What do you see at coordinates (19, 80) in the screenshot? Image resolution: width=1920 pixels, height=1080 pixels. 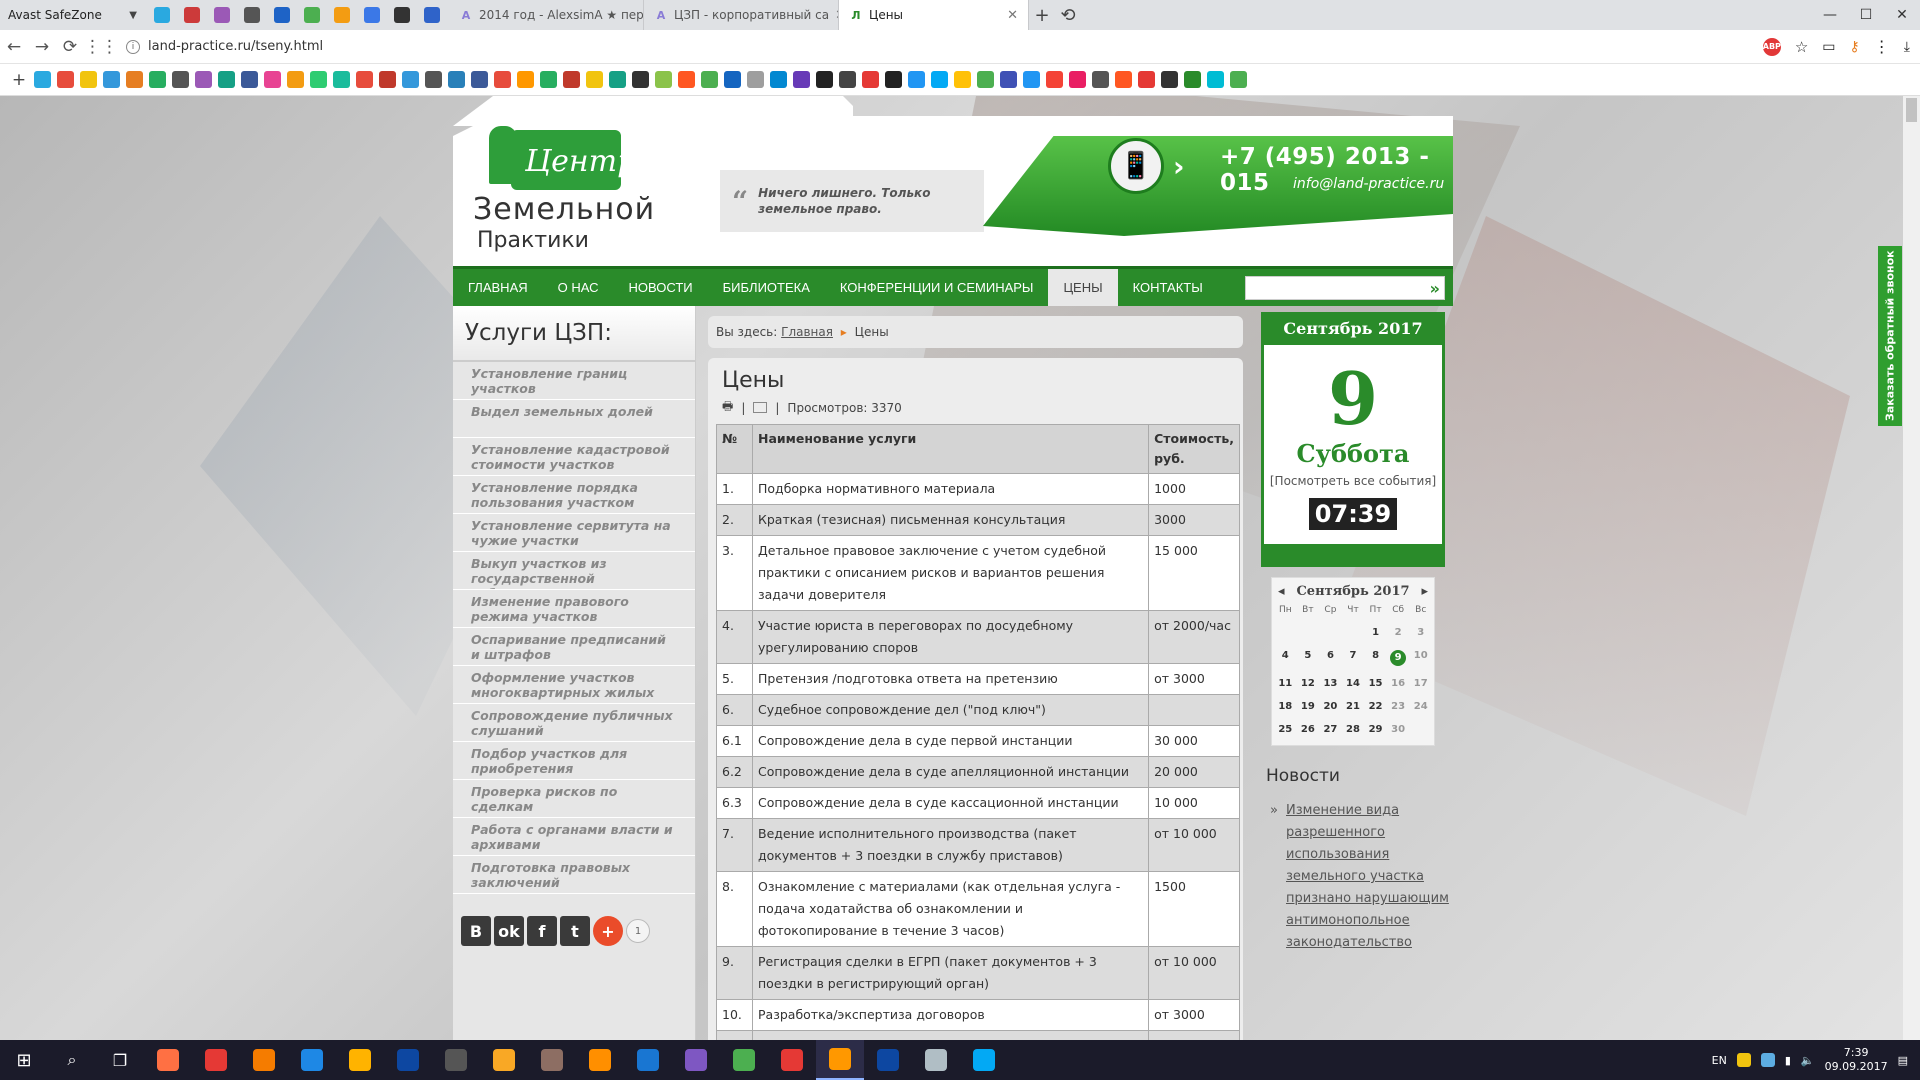 I see `add-bookmark-icon: +` at bounding box center [19, 80].